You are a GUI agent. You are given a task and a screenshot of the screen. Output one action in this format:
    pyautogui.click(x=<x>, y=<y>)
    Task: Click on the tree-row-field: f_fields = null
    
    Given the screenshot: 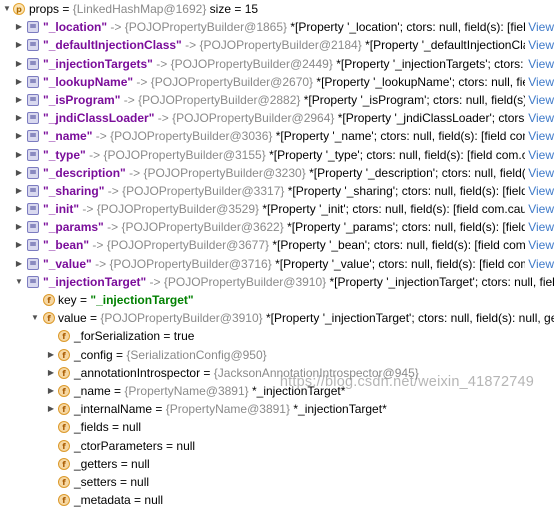 What is the action you would take?
    pyautogui.click(x=277, y=427)
    